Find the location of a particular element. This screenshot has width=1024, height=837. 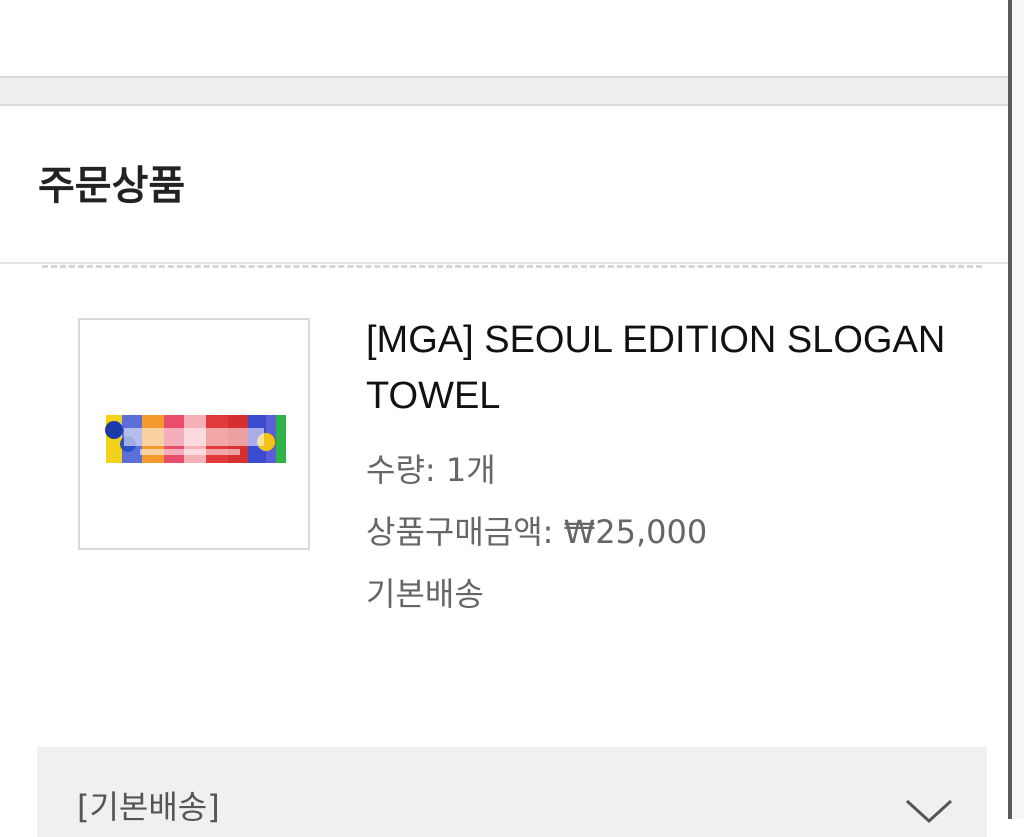

title-divider is located at coordinates (504, 263).